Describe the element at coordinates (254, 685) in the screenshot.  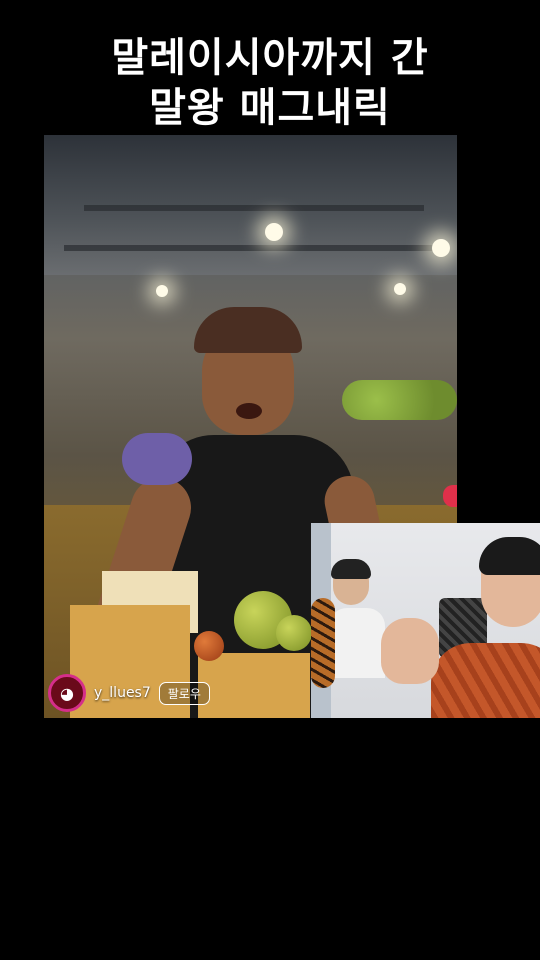
I see `cardboard-box` at that location.